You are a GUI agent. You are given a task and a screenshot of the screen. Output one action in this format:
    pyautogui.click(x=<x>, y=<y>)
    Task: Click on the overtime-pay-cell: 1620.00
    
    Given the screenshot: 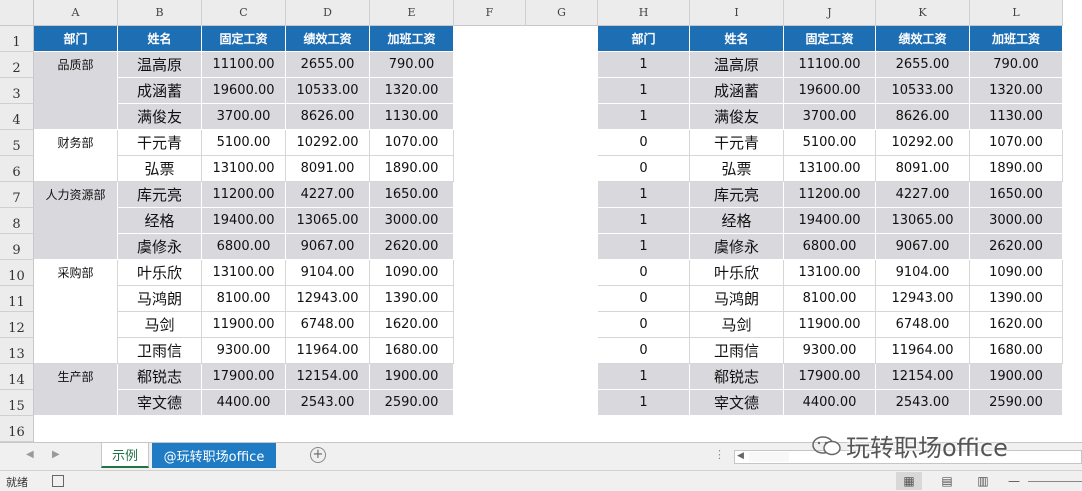 What is the action you would take?
    pyautogui.click(x=1016, y=325)
    